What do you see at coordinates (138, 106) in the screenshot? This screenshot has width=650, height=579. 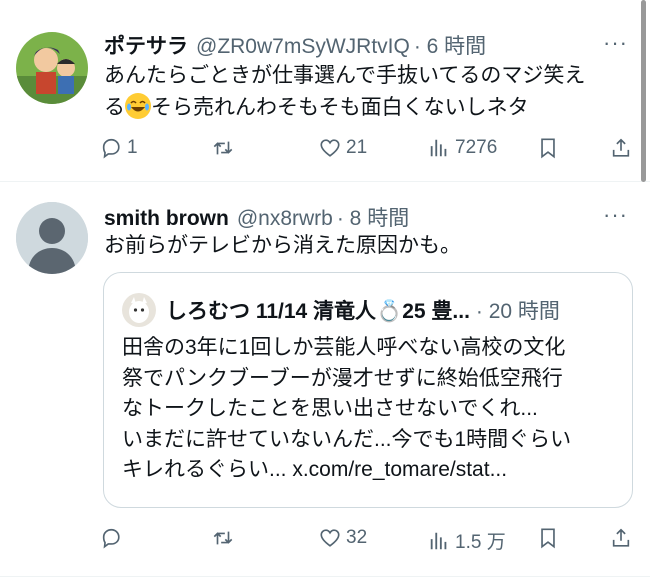 I see `face-with-tears-of-joy-icon` at bounding box center [138, 106].